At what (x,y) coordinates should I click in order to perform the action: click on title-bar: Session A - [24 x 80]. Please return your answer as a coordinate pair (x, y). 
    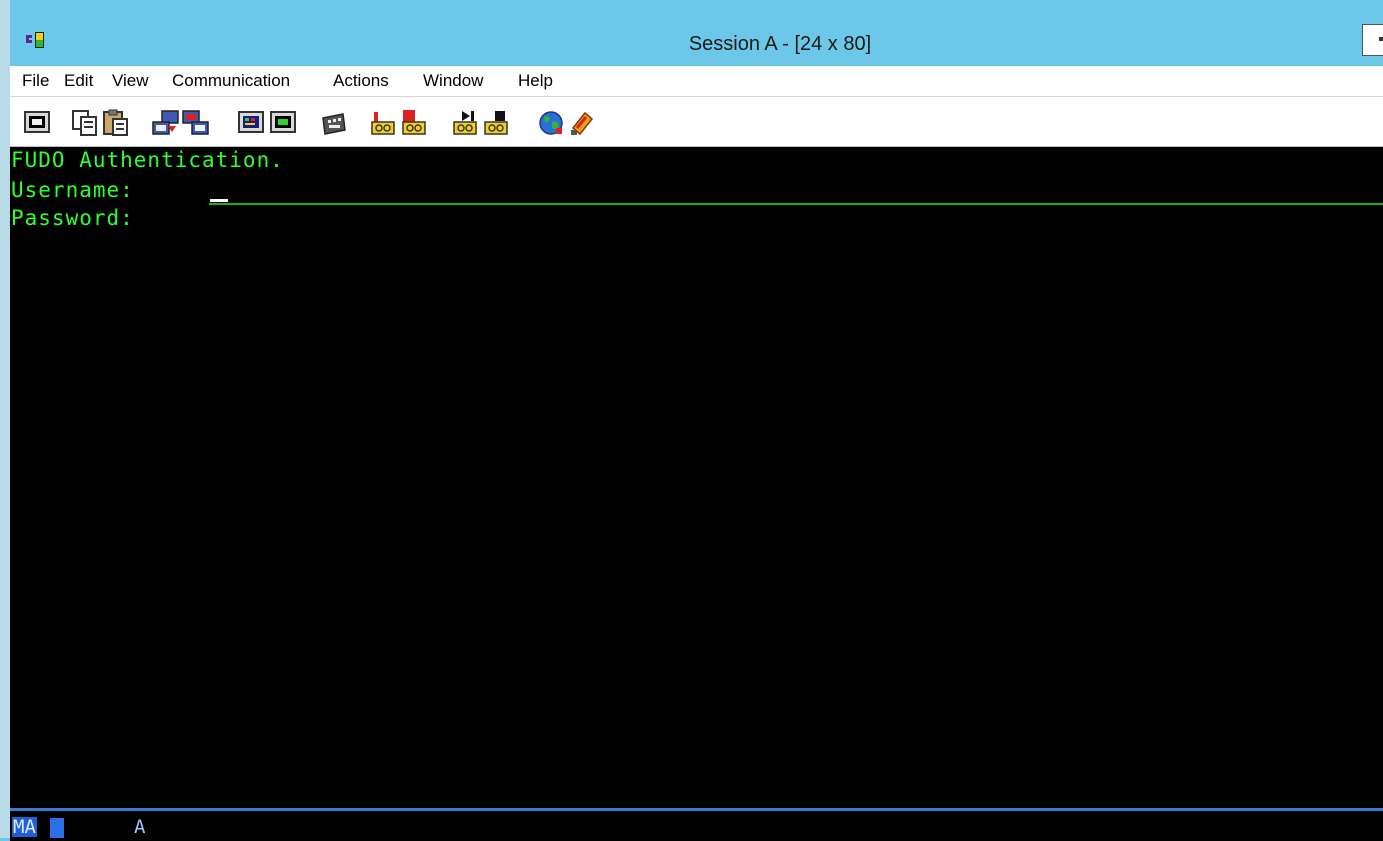
    Looking at the image, I should click on (696, 33).